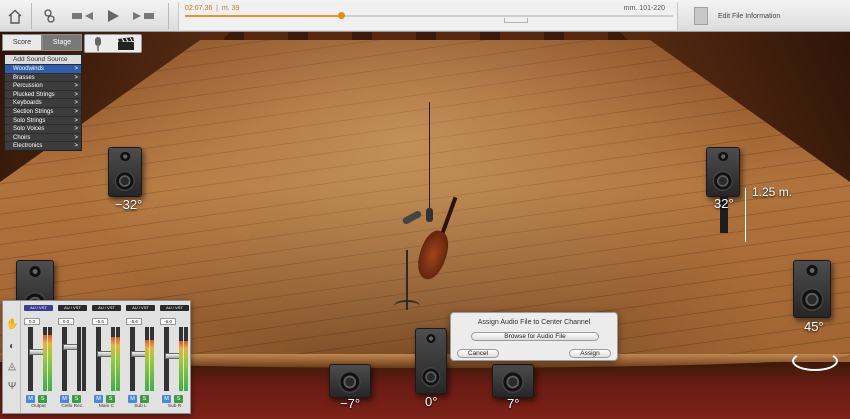 This screenshot has width=850, height=419. I want to click on menu-item-label: Keyboards, so click(27, 103).